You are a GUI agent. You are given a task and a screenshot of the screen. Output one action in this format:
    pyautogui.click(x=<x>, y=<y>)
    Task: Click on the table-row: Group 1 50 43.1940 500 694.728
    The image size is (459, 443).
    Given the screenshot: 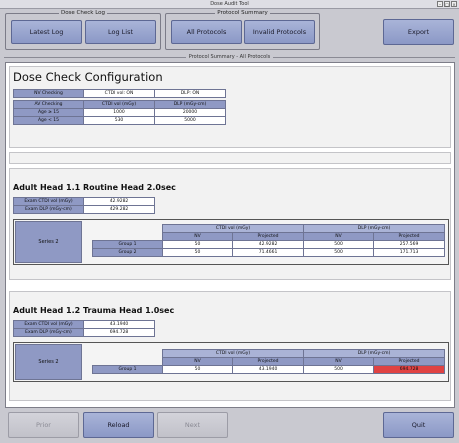 What is the action you would take?
    pyautogui.click(x=269, y=369)
    